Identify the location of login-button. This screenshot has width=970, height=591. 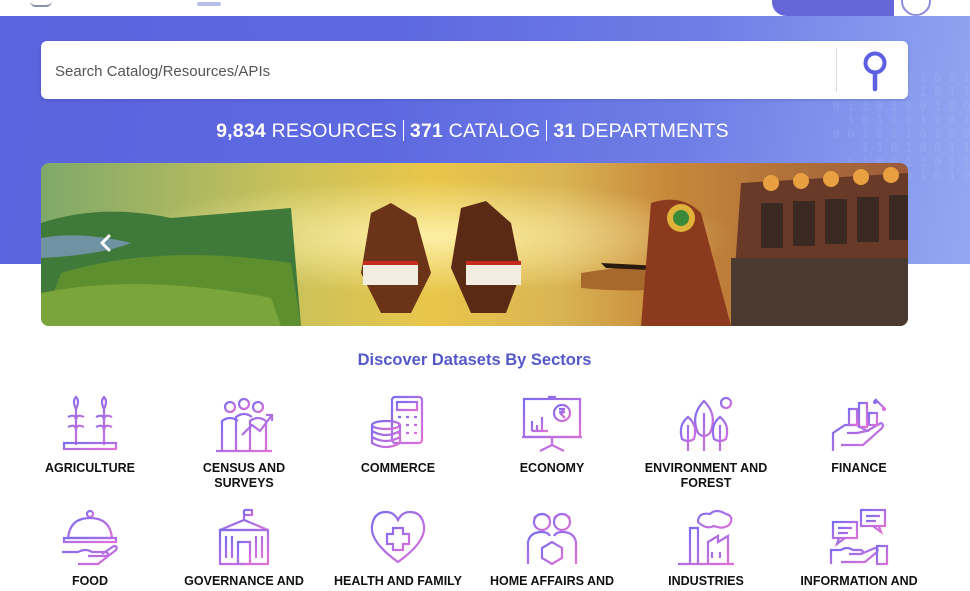
(833, 8).